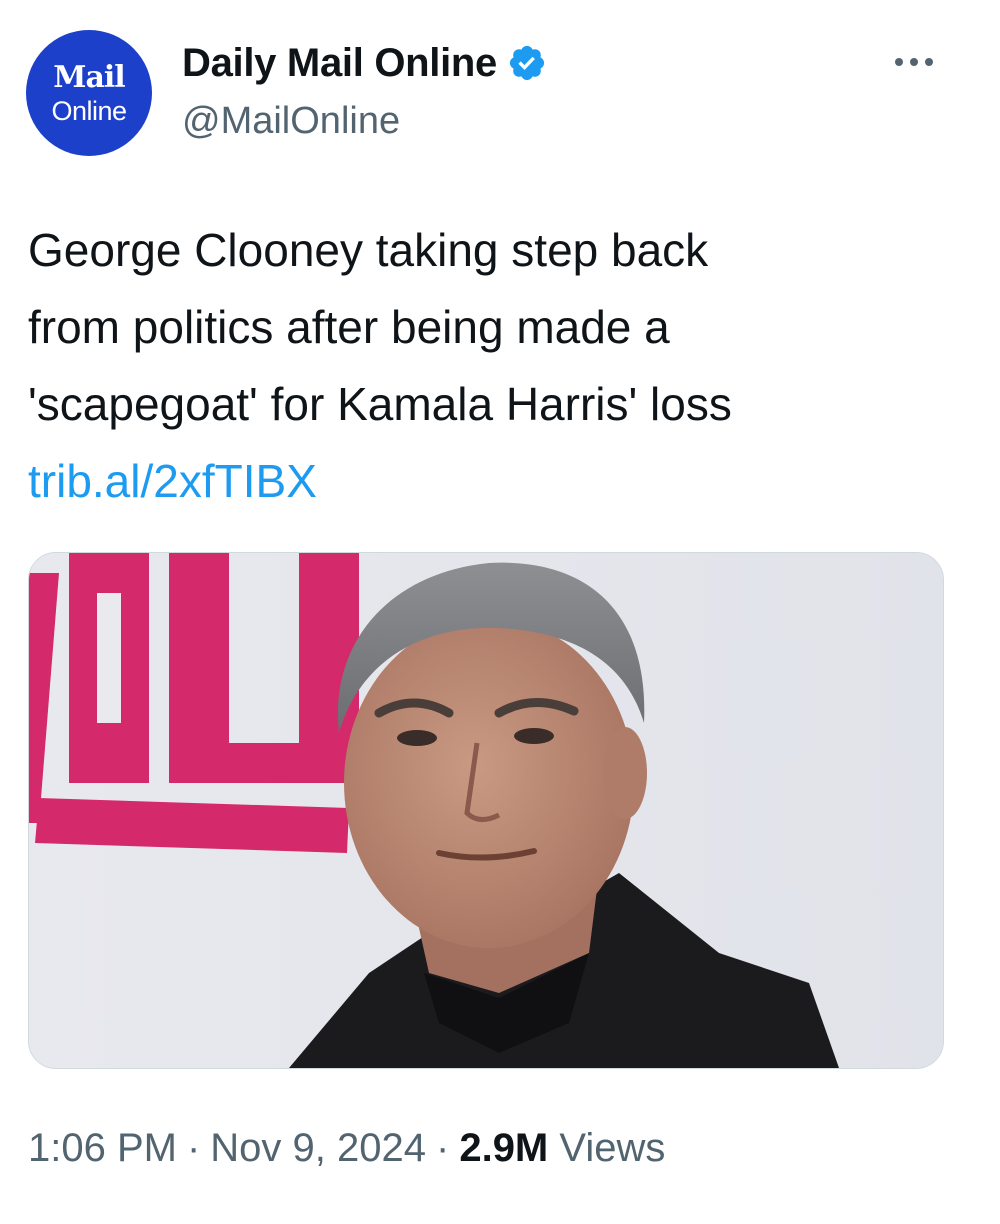 Image resolution: width=1000 pixels, height=1224 pixels. What do you see at coordinates (89, 77) in the screenshot?
I see `avatar-logo-top: Mail` at bounding box center [89, 77].